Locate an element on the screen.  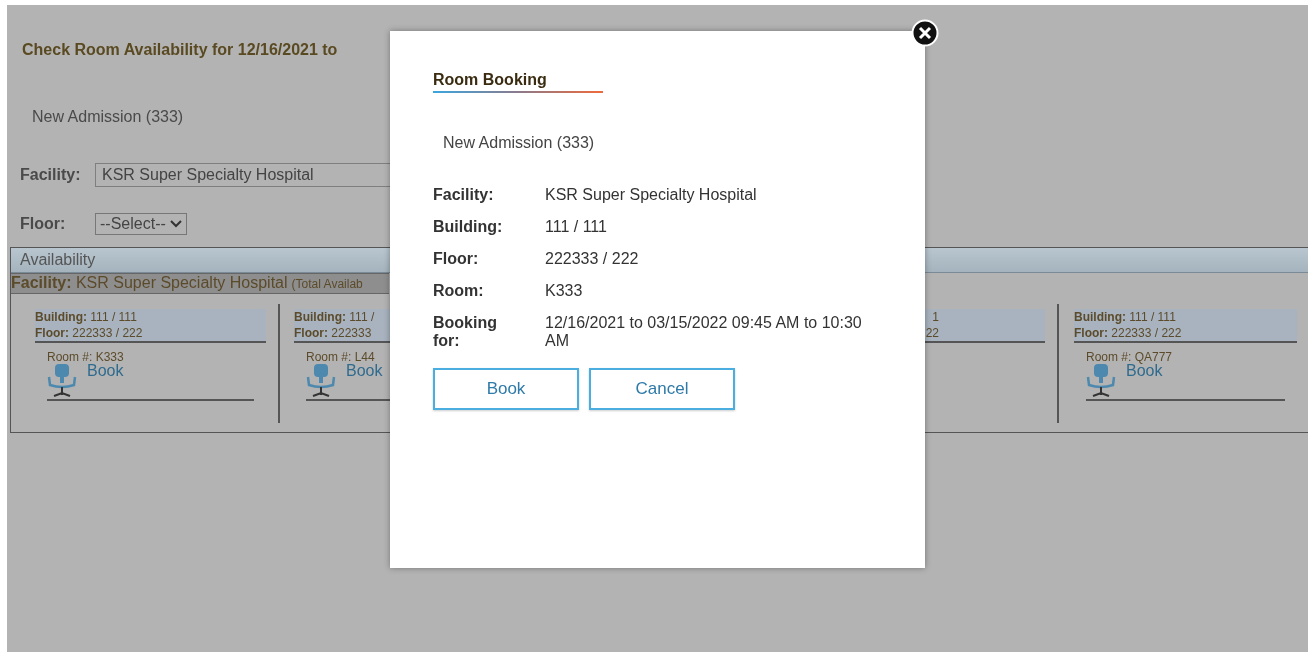
total-available: (Total Availab is located at coordinates (327, 284).